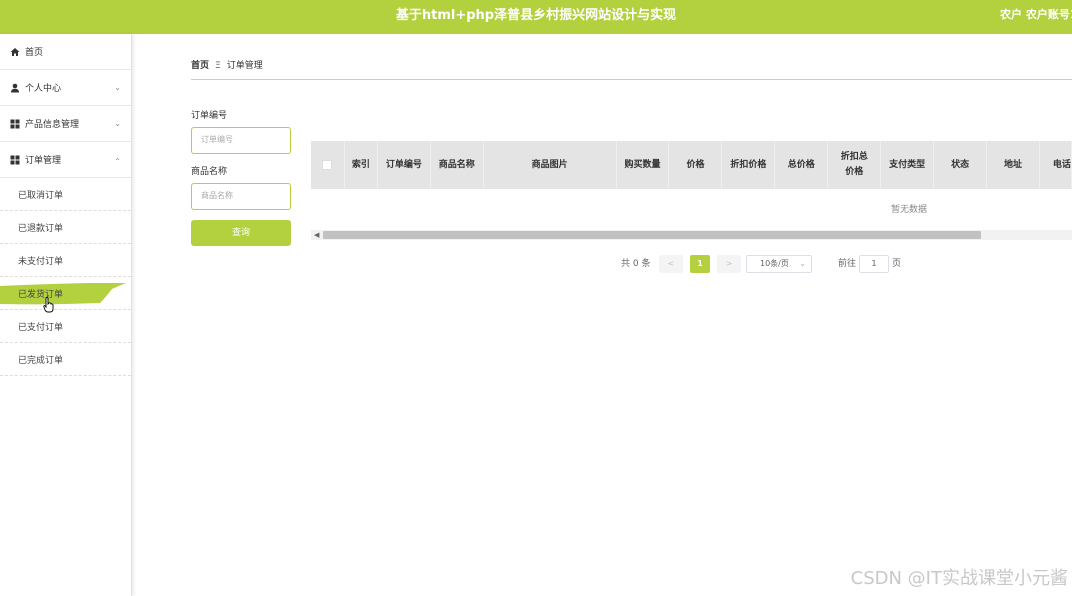 Image resolution: width=1072 pixels, height=596 pixels. I want to click on column-header: 地址, so click(1013, 165).